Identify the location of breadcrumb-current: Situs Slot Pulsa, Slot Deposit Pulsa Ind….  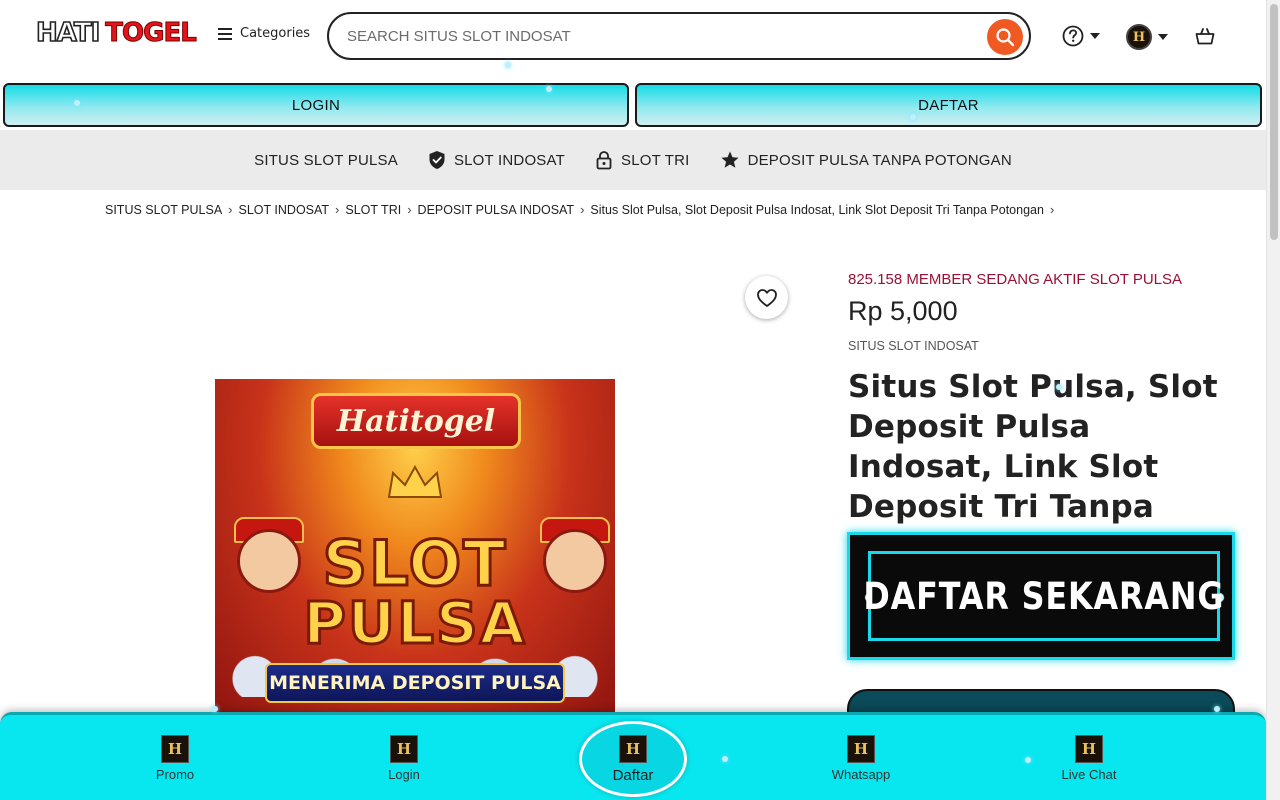
(817, 210).